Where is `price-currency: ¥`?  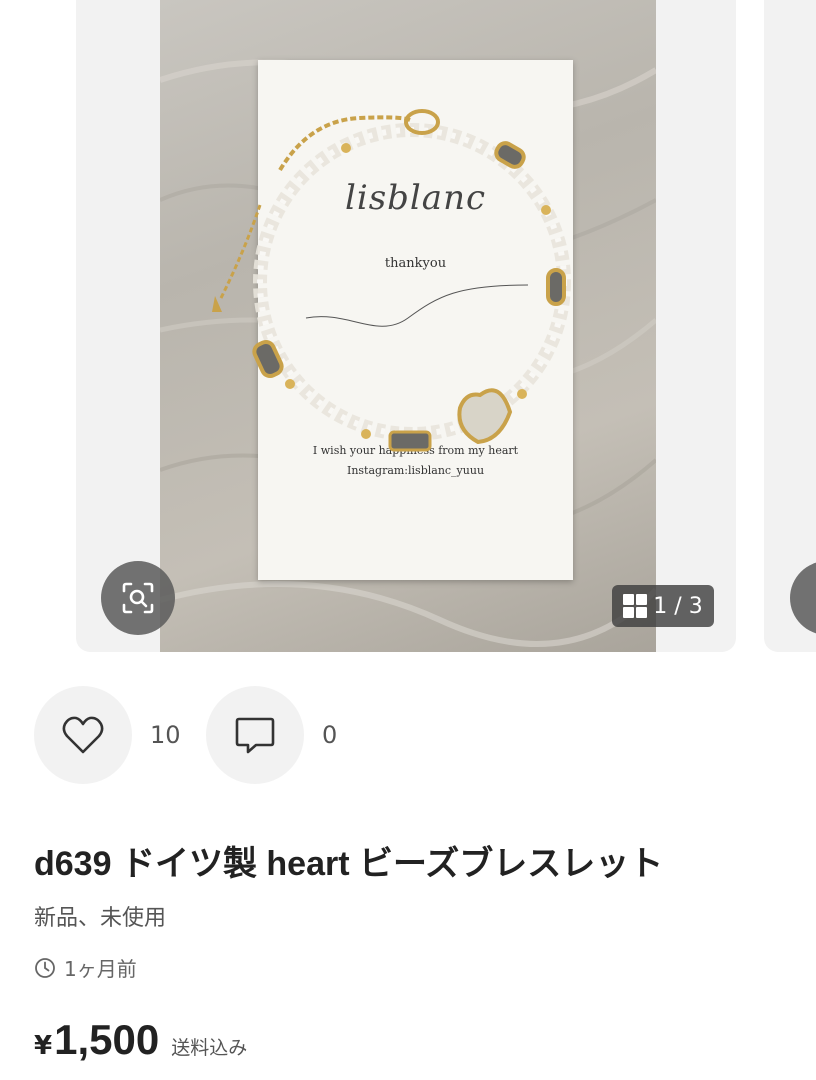 price-currency: ¥ is located at coordinates (43, 1046).